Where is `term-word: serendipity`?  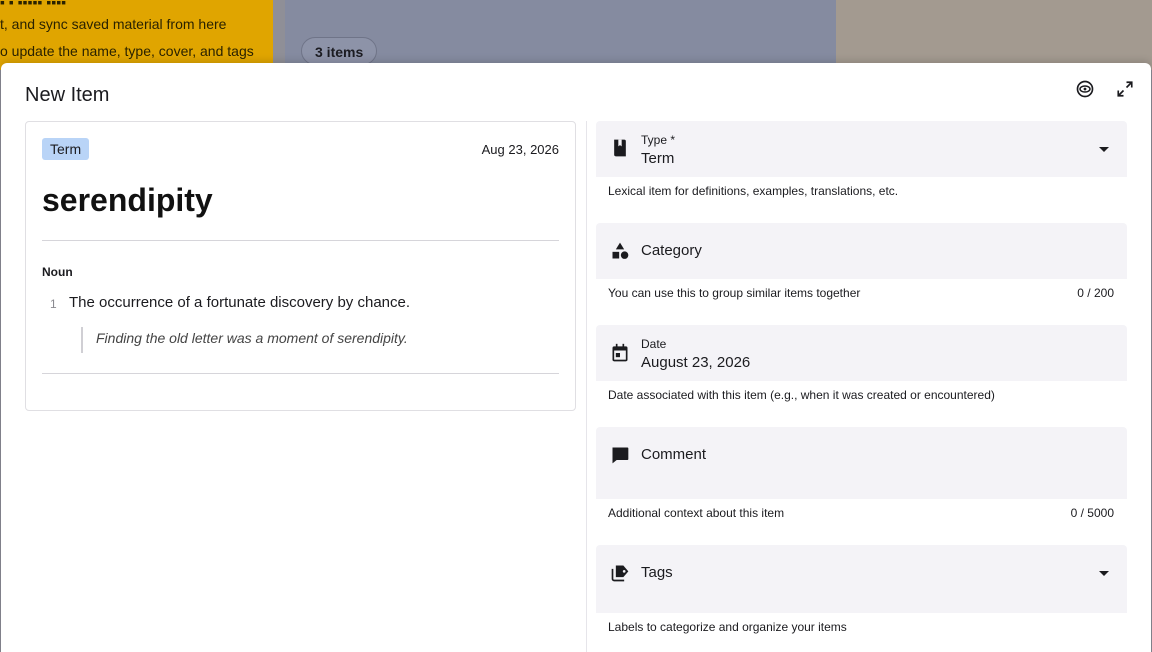
term-word: serendipity is located at coordinates (127, 200).